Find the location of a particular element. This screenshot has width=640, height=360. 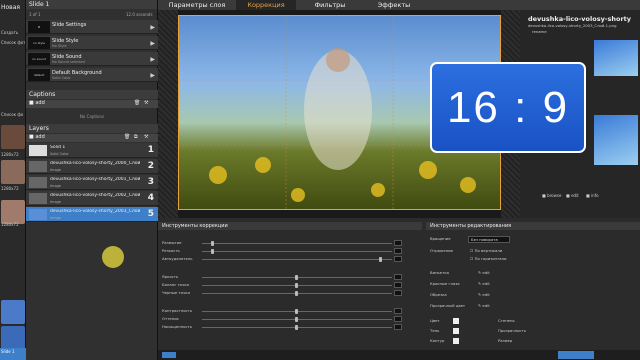

shadow-label: Тень is located at coordinates (435, 330).